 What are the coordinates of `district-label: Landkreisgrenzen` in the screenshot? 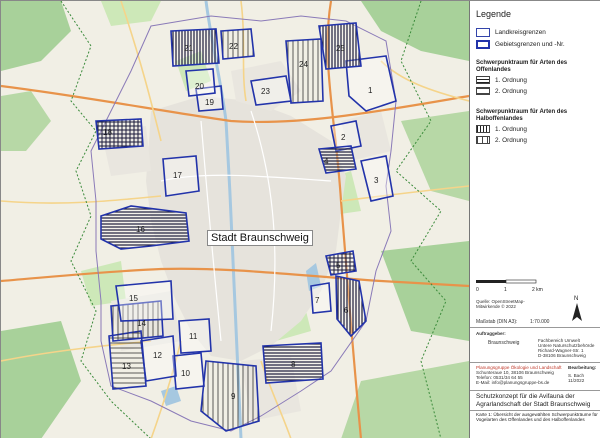 It's located at (520, 32).